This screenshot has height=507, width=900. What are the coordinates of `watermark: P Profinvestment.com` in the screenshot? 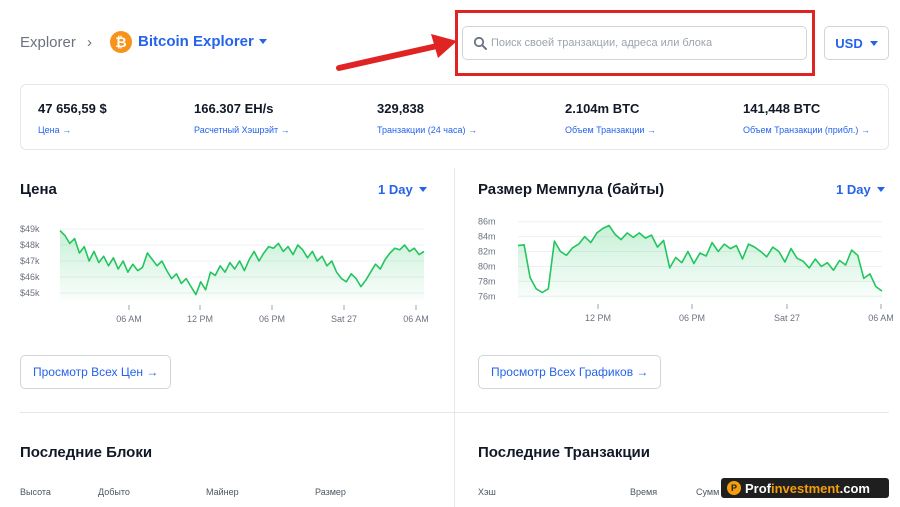 It's located at (805, 488).